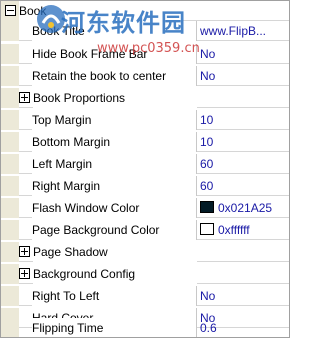 Image resolution: width=320 pixels, height=338 pixels. I want to click on property-name: Page Background Color, so click(114, 230).